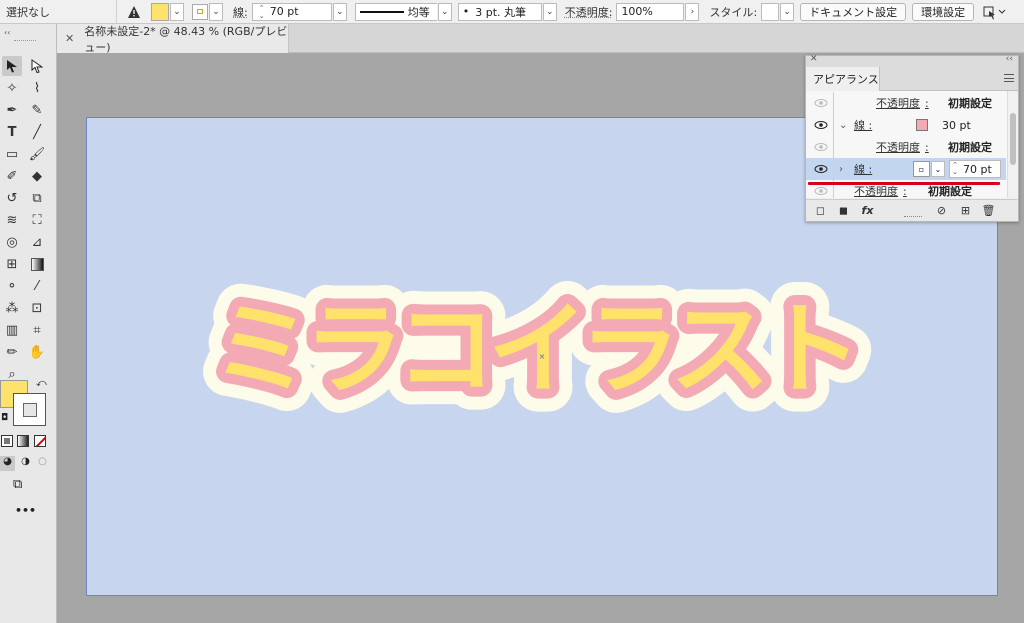 The image size is (1024, 623). Describe the element at coordinates (12, 242) in the screenshot. I see `shape-builder-tool-icon: ◎` at that location.